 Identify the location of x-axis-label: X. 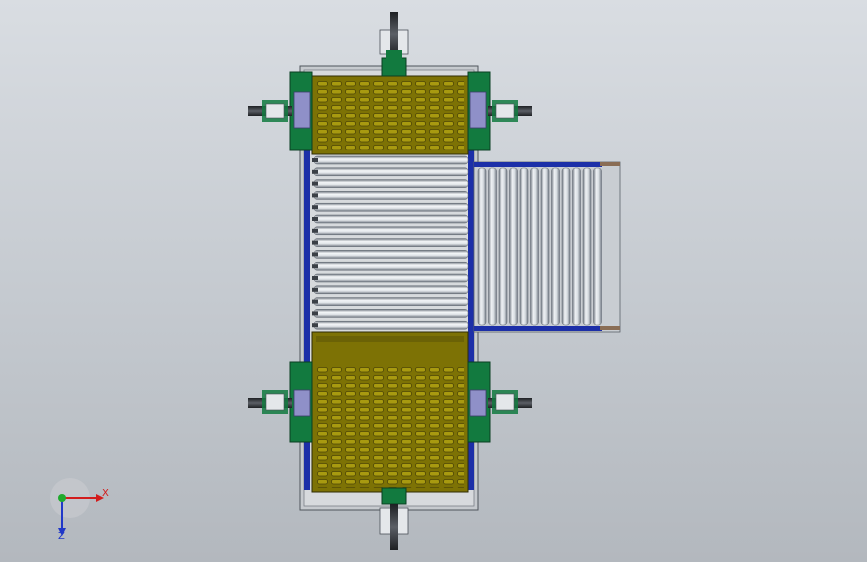
(105, 493).